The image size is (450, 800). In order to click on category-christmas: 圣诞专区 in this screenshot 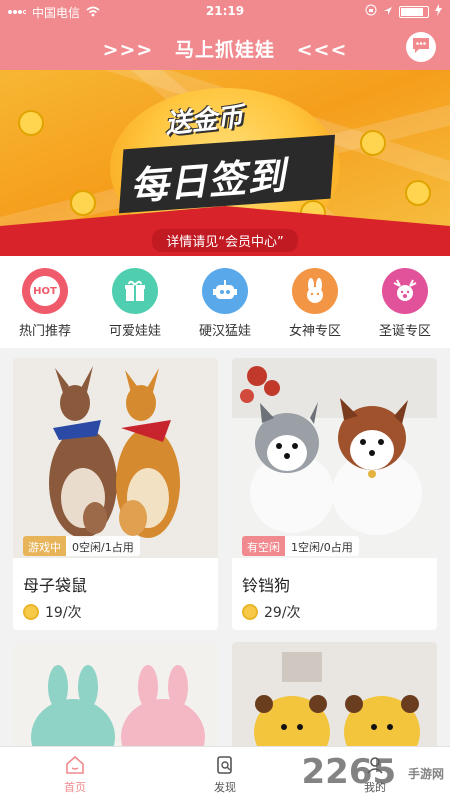, I will do `click(405, 308)`.